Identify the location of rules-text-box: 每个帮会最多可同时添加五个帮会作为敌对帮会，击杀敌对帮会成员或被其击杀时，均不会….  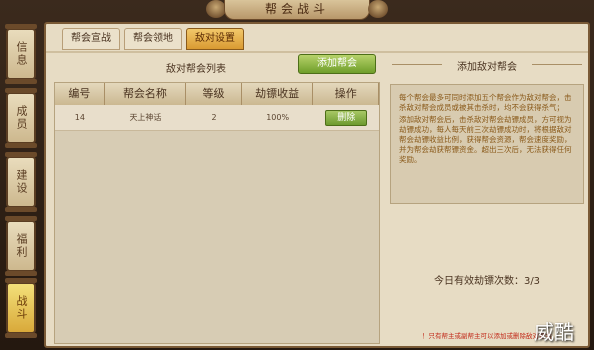
(487, 144).